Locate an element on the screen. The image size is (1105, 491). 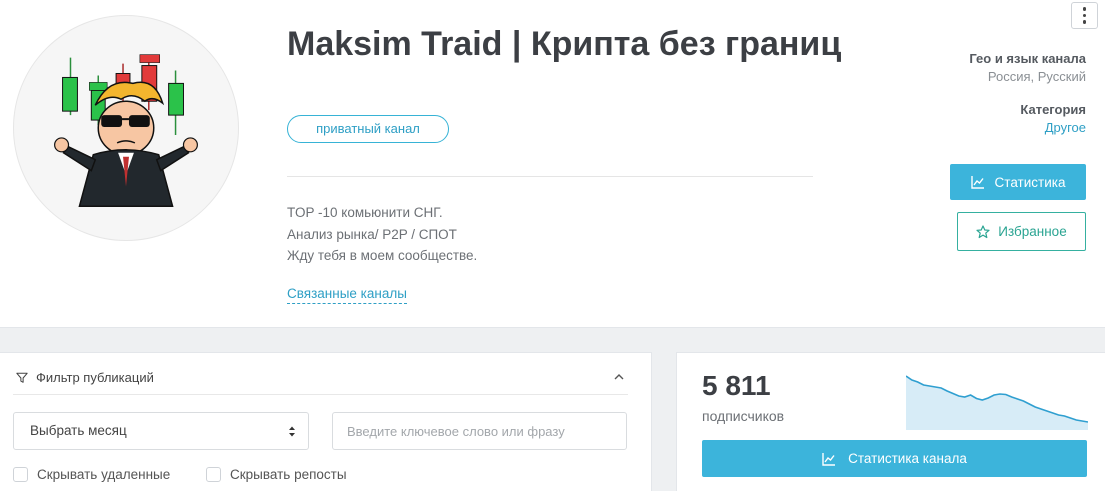
sparkline-area is located at coordinates (997, 403).